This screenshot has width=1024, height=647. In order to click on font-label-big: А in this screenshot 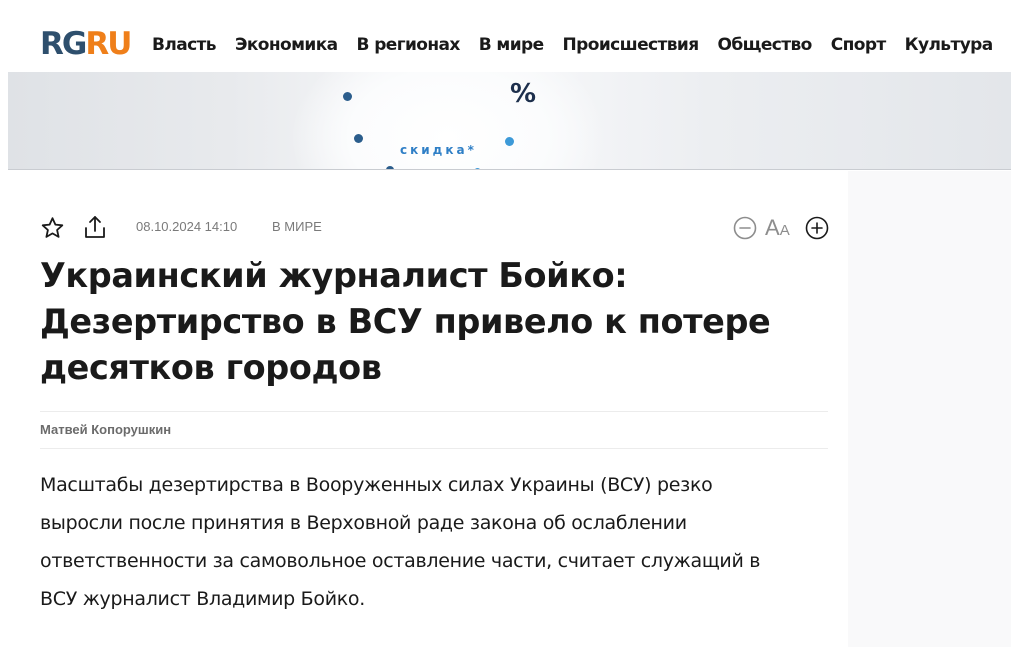, I will do `click(772, 227)`.